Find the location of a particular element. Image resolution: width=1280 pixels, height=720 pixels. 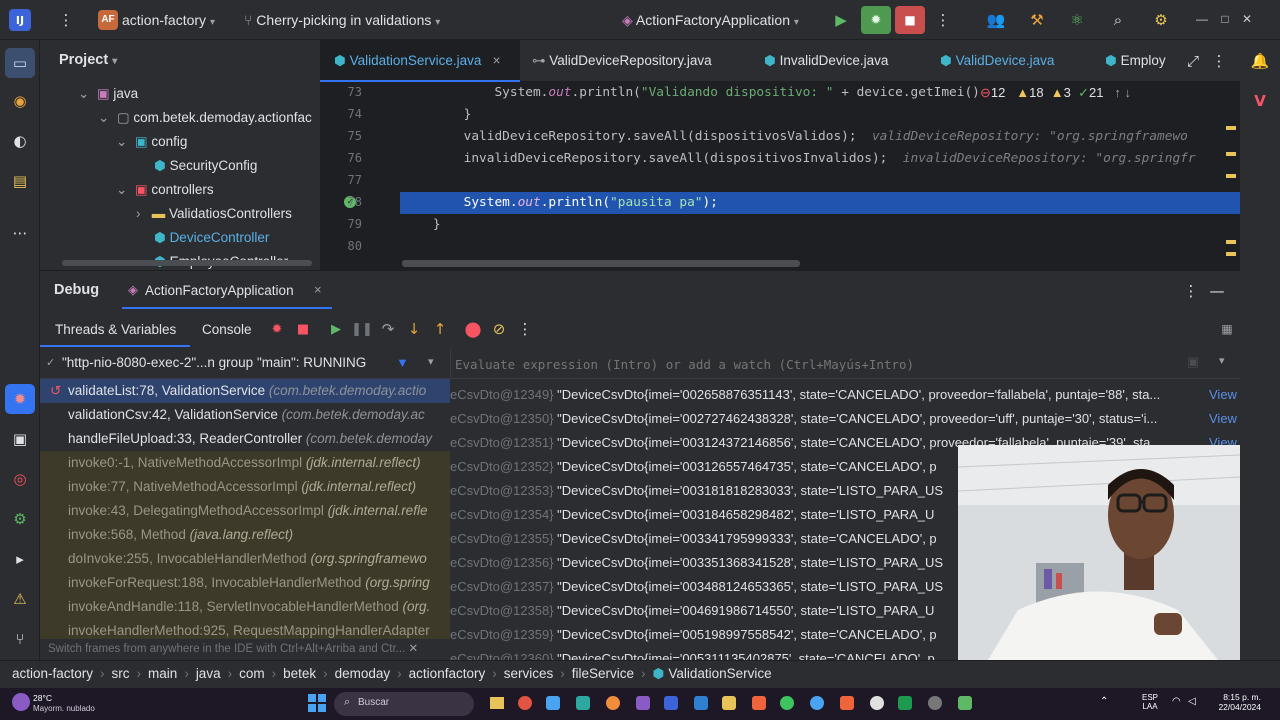

volume-icon: ◁ is located at coordinates (1192, 701).